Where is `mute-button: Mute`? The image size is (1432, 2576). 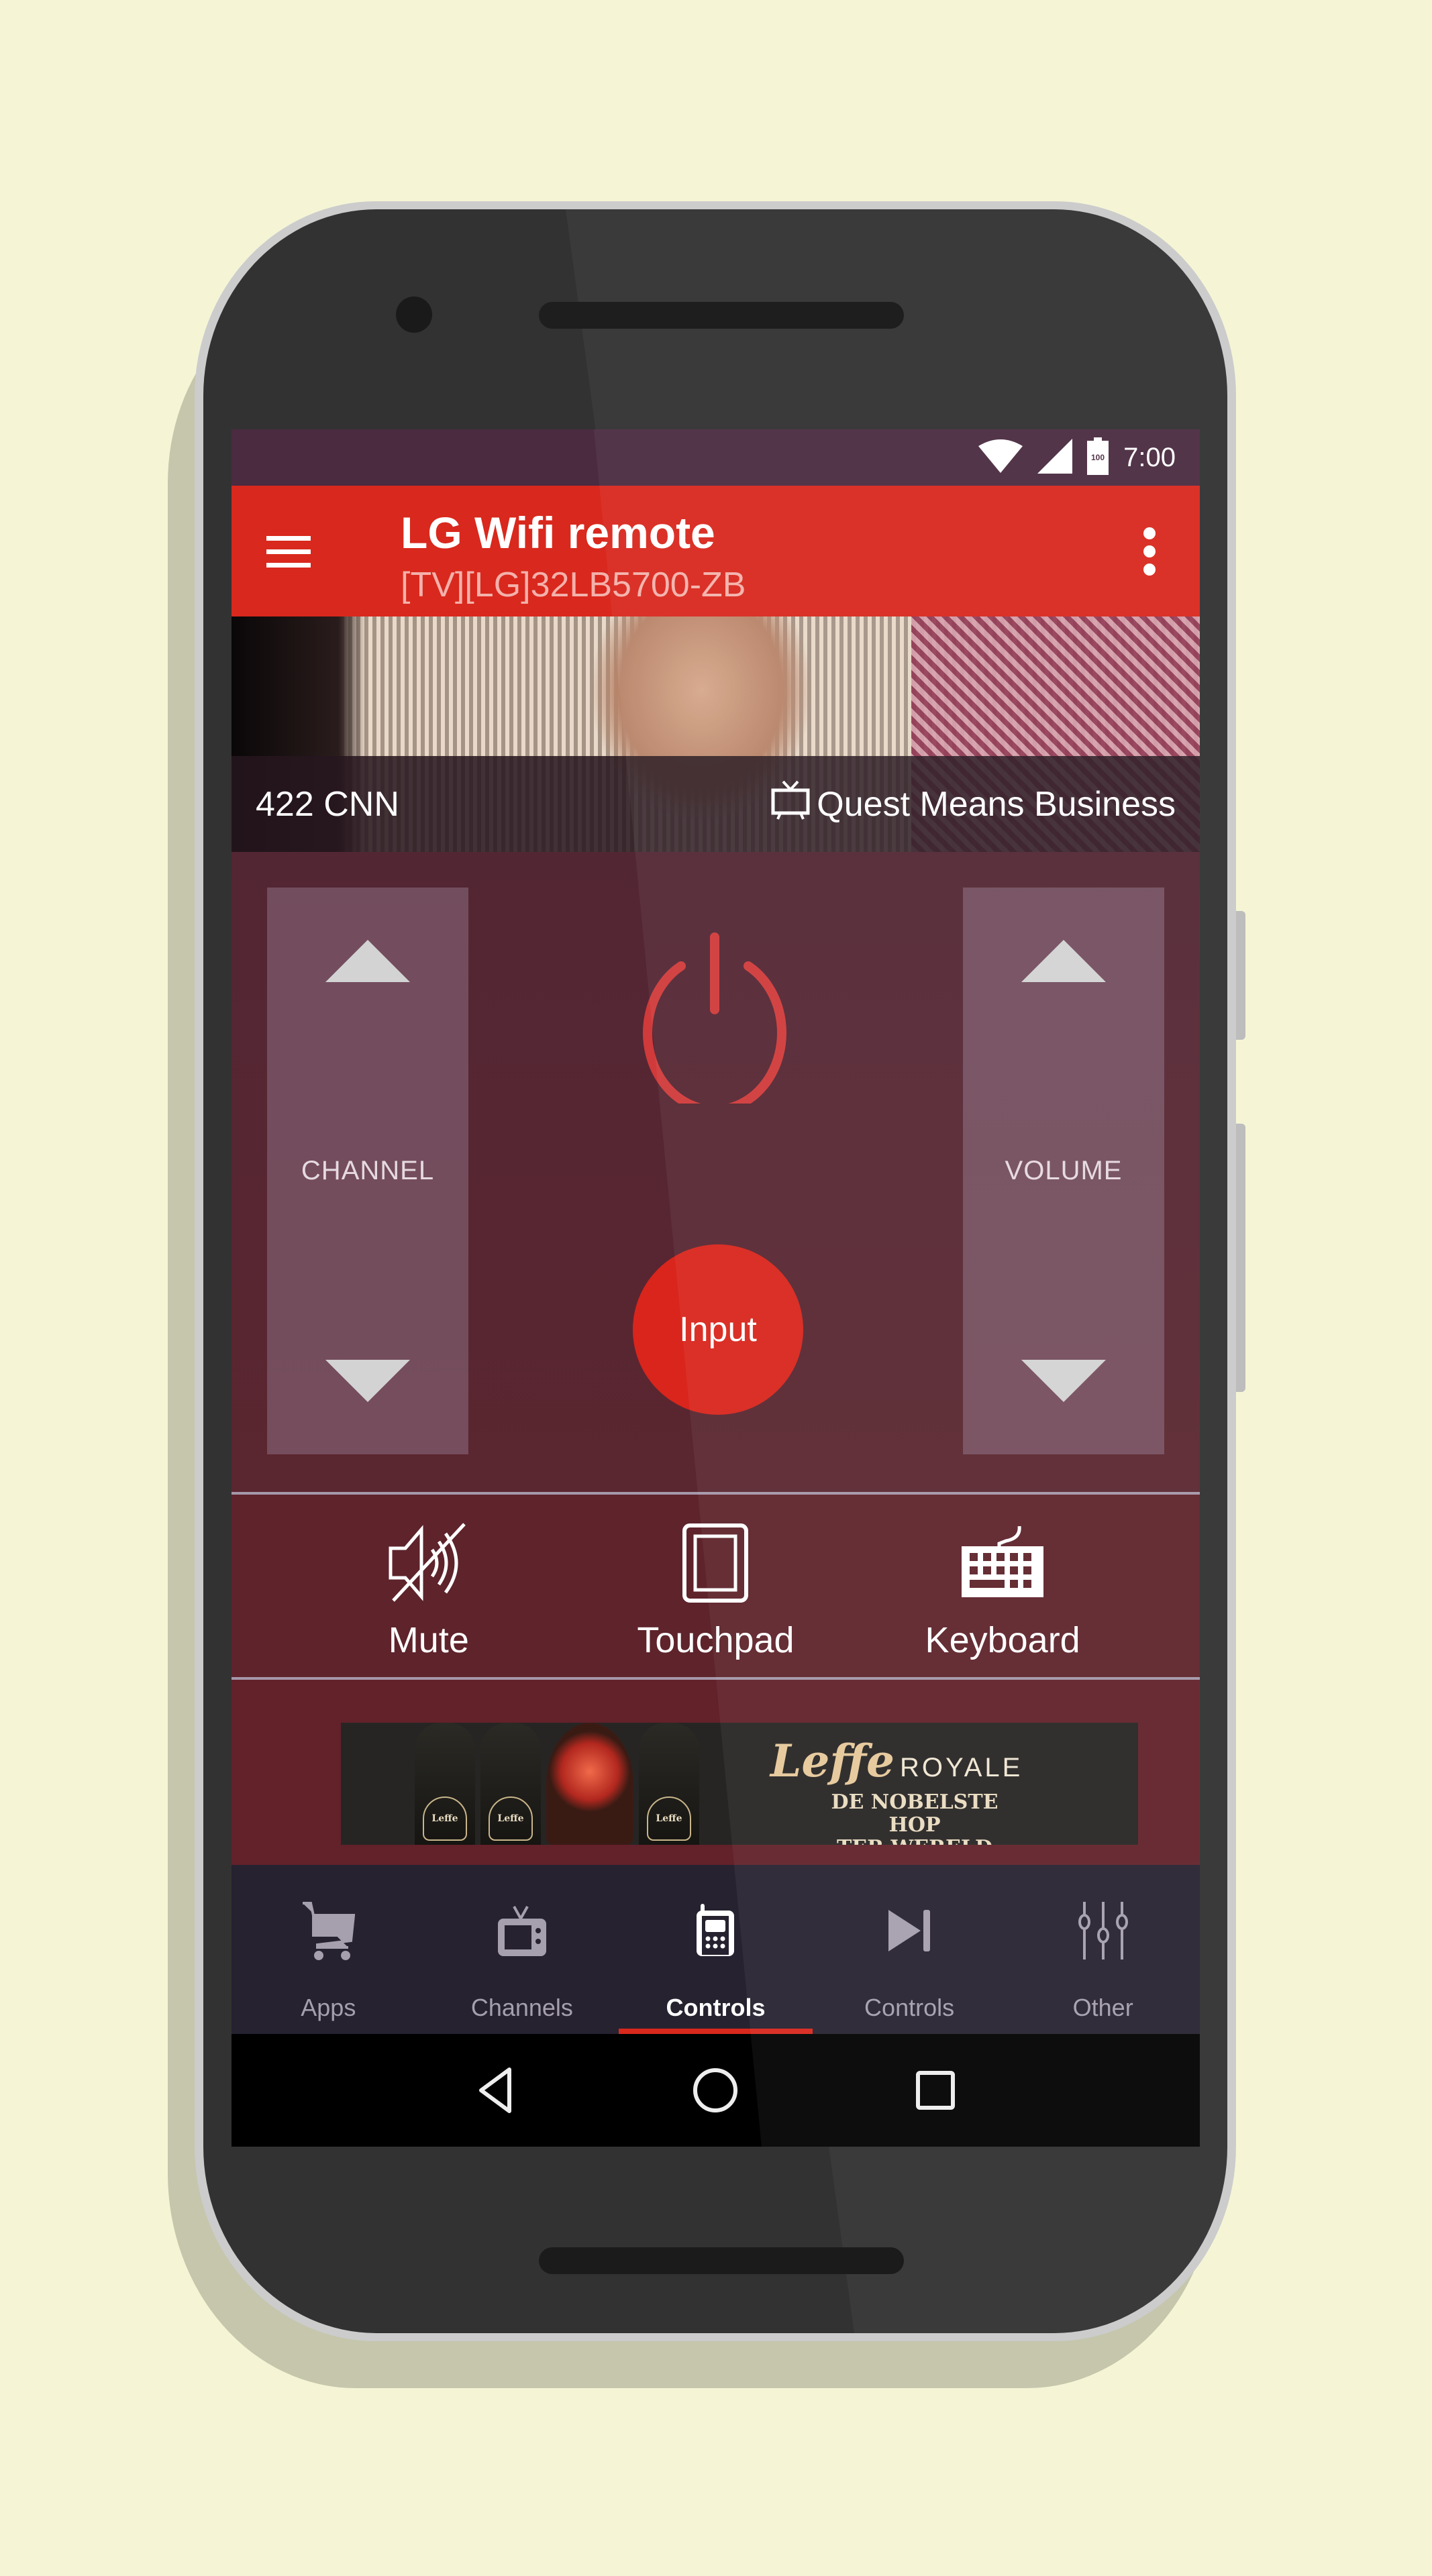
mute-button: Mute is located at coordinates (429, 1586).